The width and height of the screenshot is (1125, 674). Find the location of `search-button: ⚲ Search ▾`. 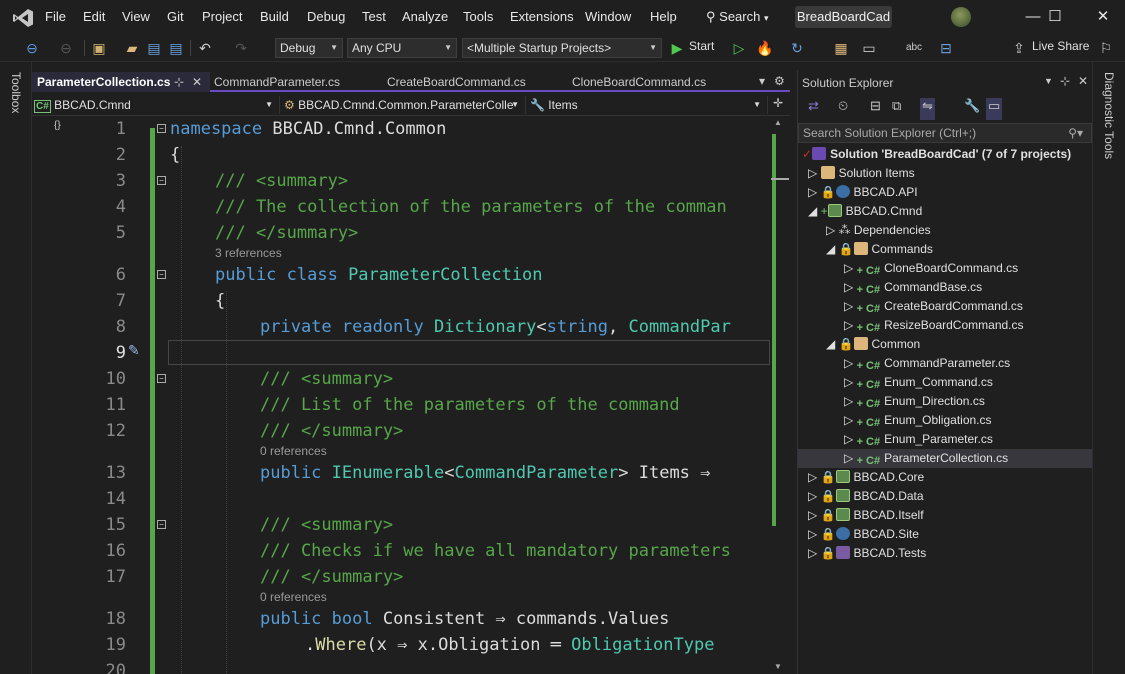

search-button: ⚲ Search ▾ is located at coordinates (737, 17).